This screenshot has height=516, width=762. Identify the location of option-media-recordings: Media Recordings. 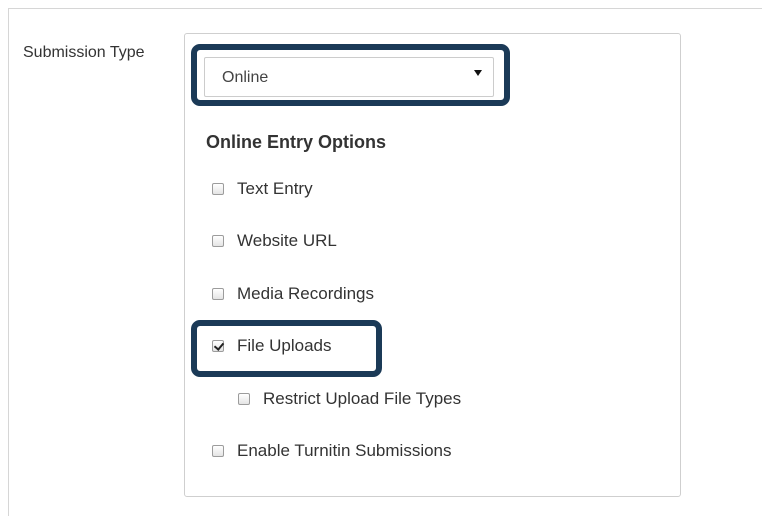
(293, 294).